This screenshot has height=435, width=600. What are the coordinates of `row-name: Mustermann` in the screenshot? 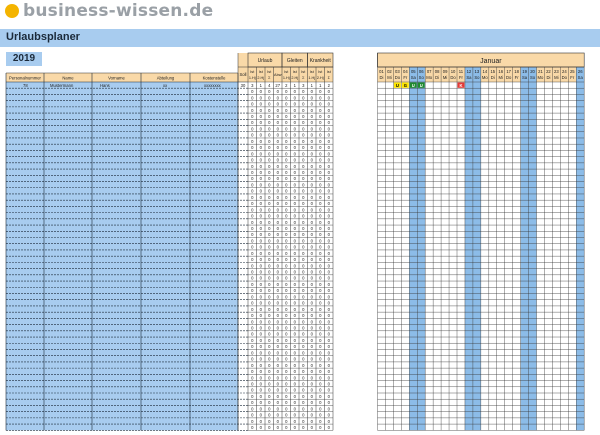 It's located at (62, 85).